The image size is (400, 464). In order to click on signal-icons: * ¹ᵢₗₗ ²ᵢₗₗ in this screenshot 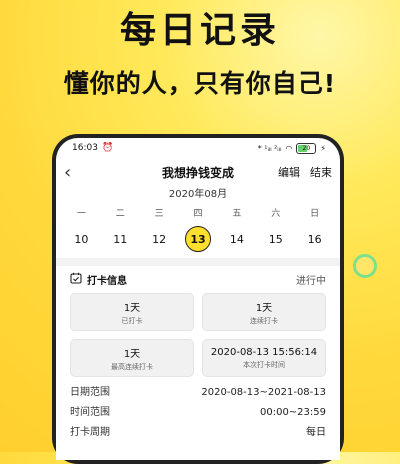, I will do `click(269, 148)`.